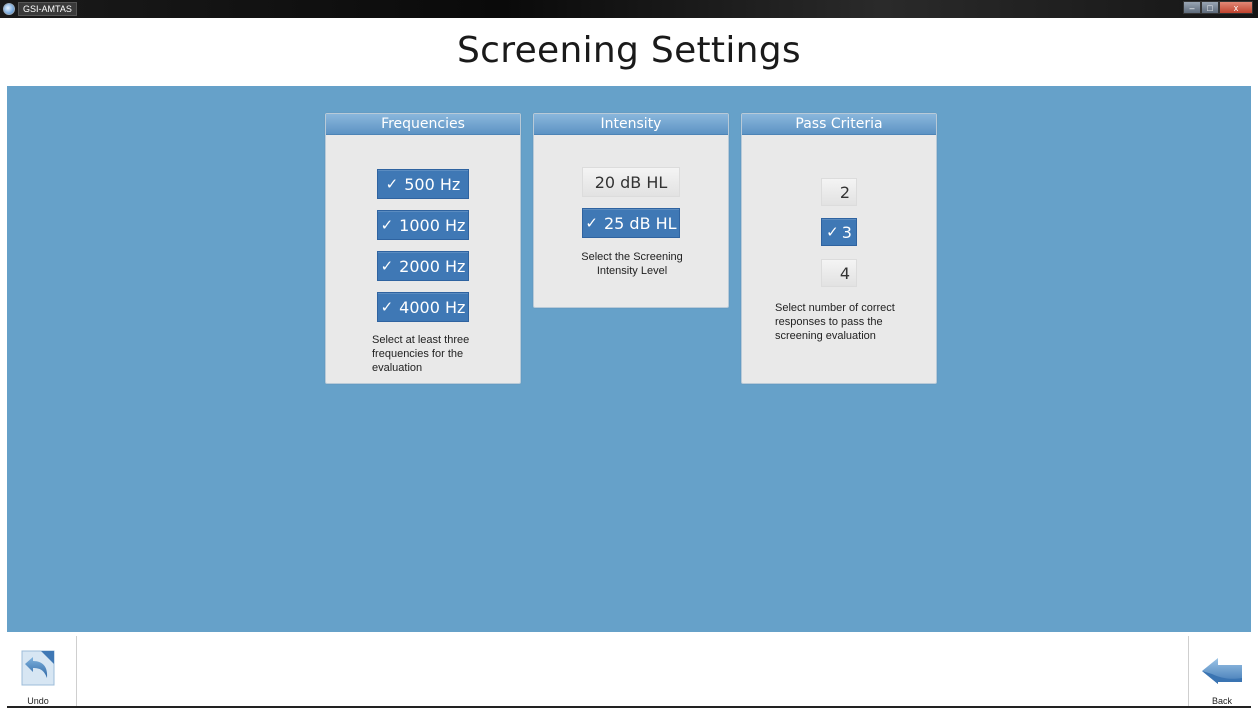 This screenshot has width=1258, height=709. I want to click on intensity-20-db-toggle: 20 dB HL, so click(631, 182).